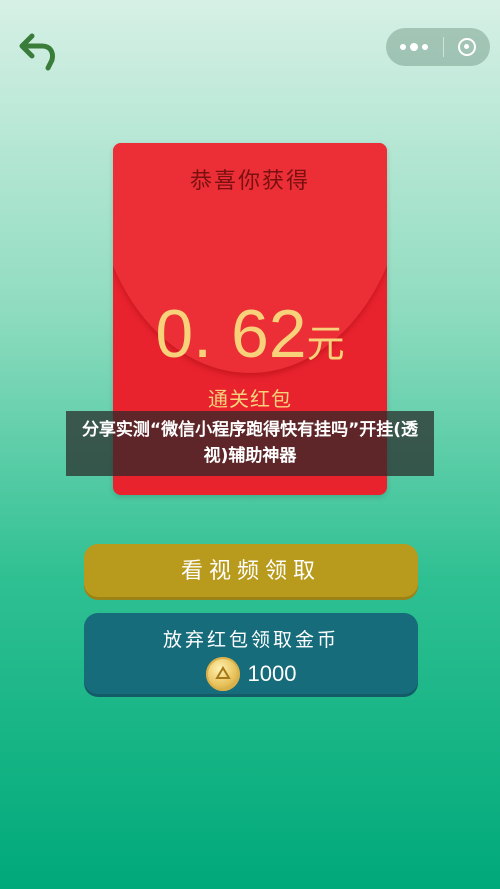  I want to click on more-dots-icon, so click(414, 47).